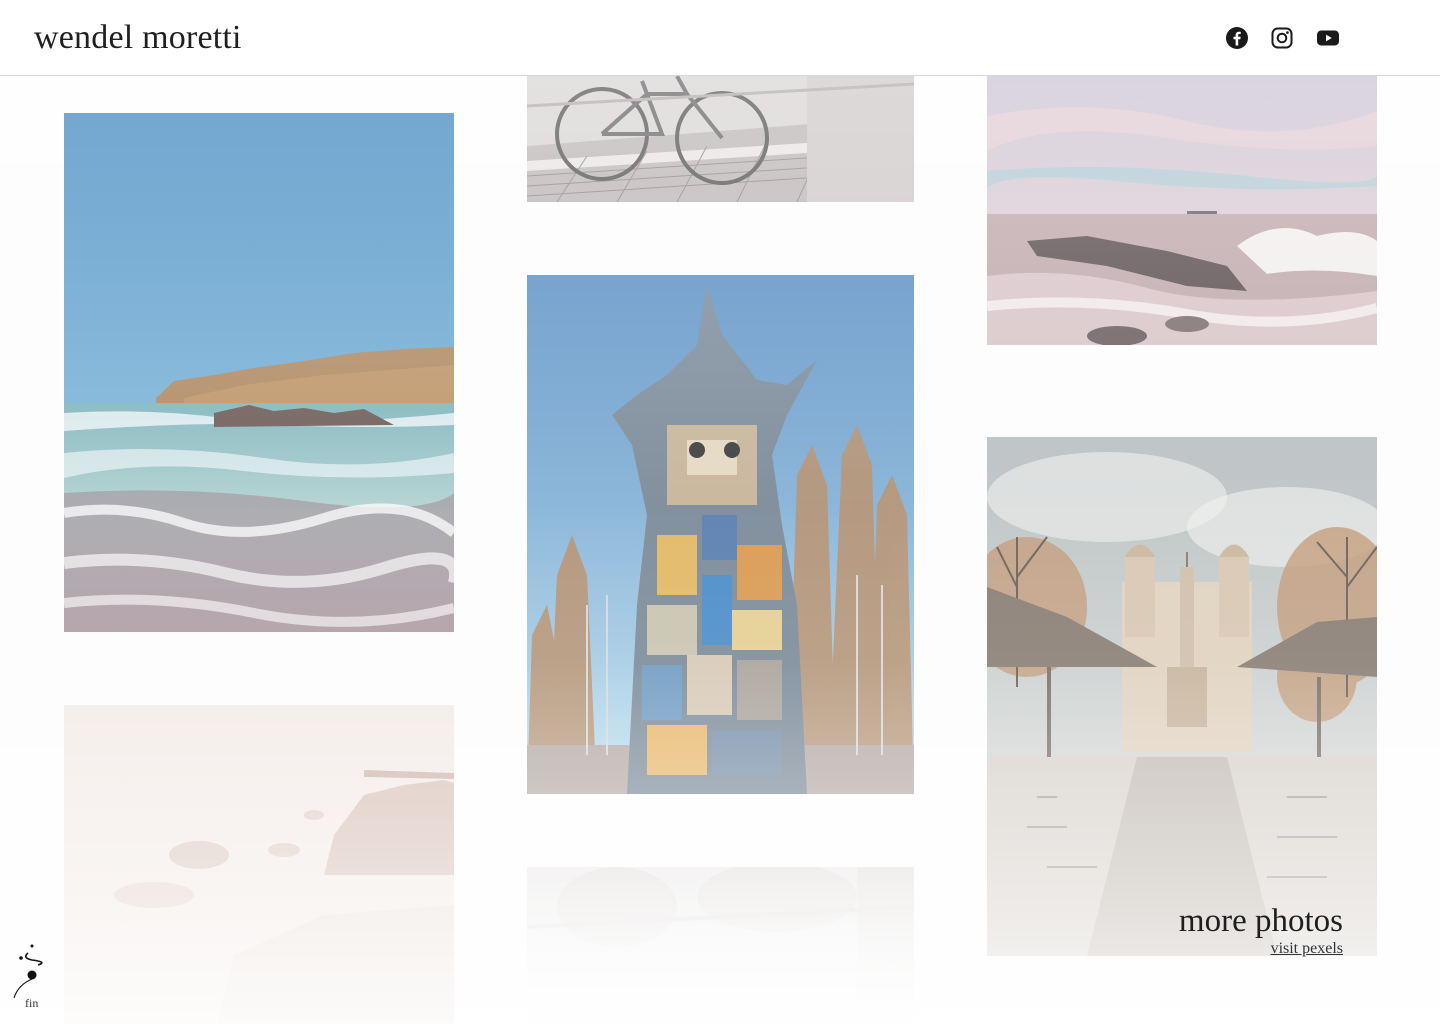 The width and height of the screenshot is (1440, 1024). I want to click on photo-lynx-sculpture, so click(720, 534).